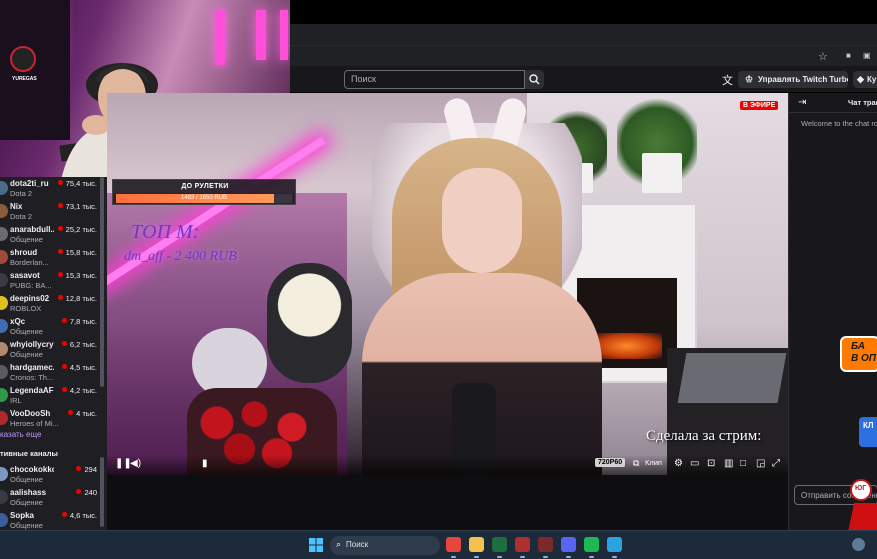 Image resolution: width=877 pixels, height=559 pixels. Describe the element at coordinates (583, 56) in the screenshot. I see `browser-toolbar: ☆ ■ ▣` at that location.